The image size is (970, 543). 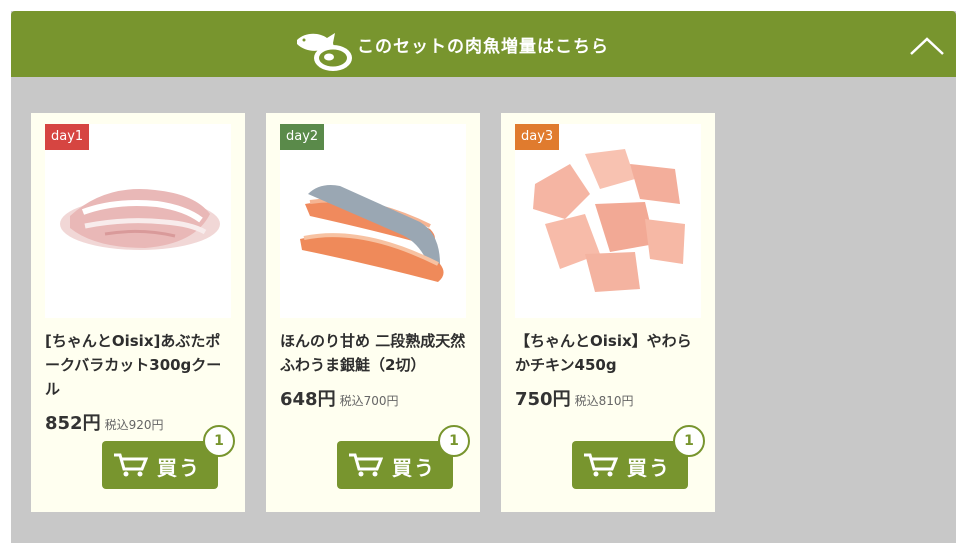 I want to click on product-price: 648円 税込700円, so click(x=339, y=398).